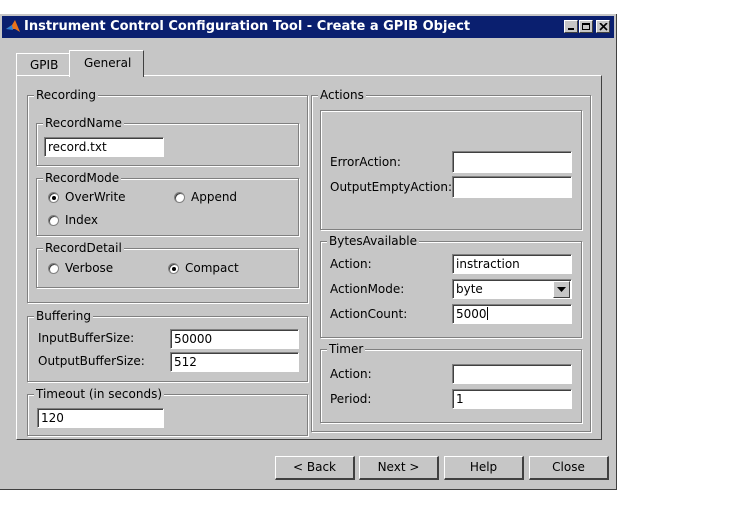  I want to click on radio-verbose-label: Verbose, so click(89, 268).